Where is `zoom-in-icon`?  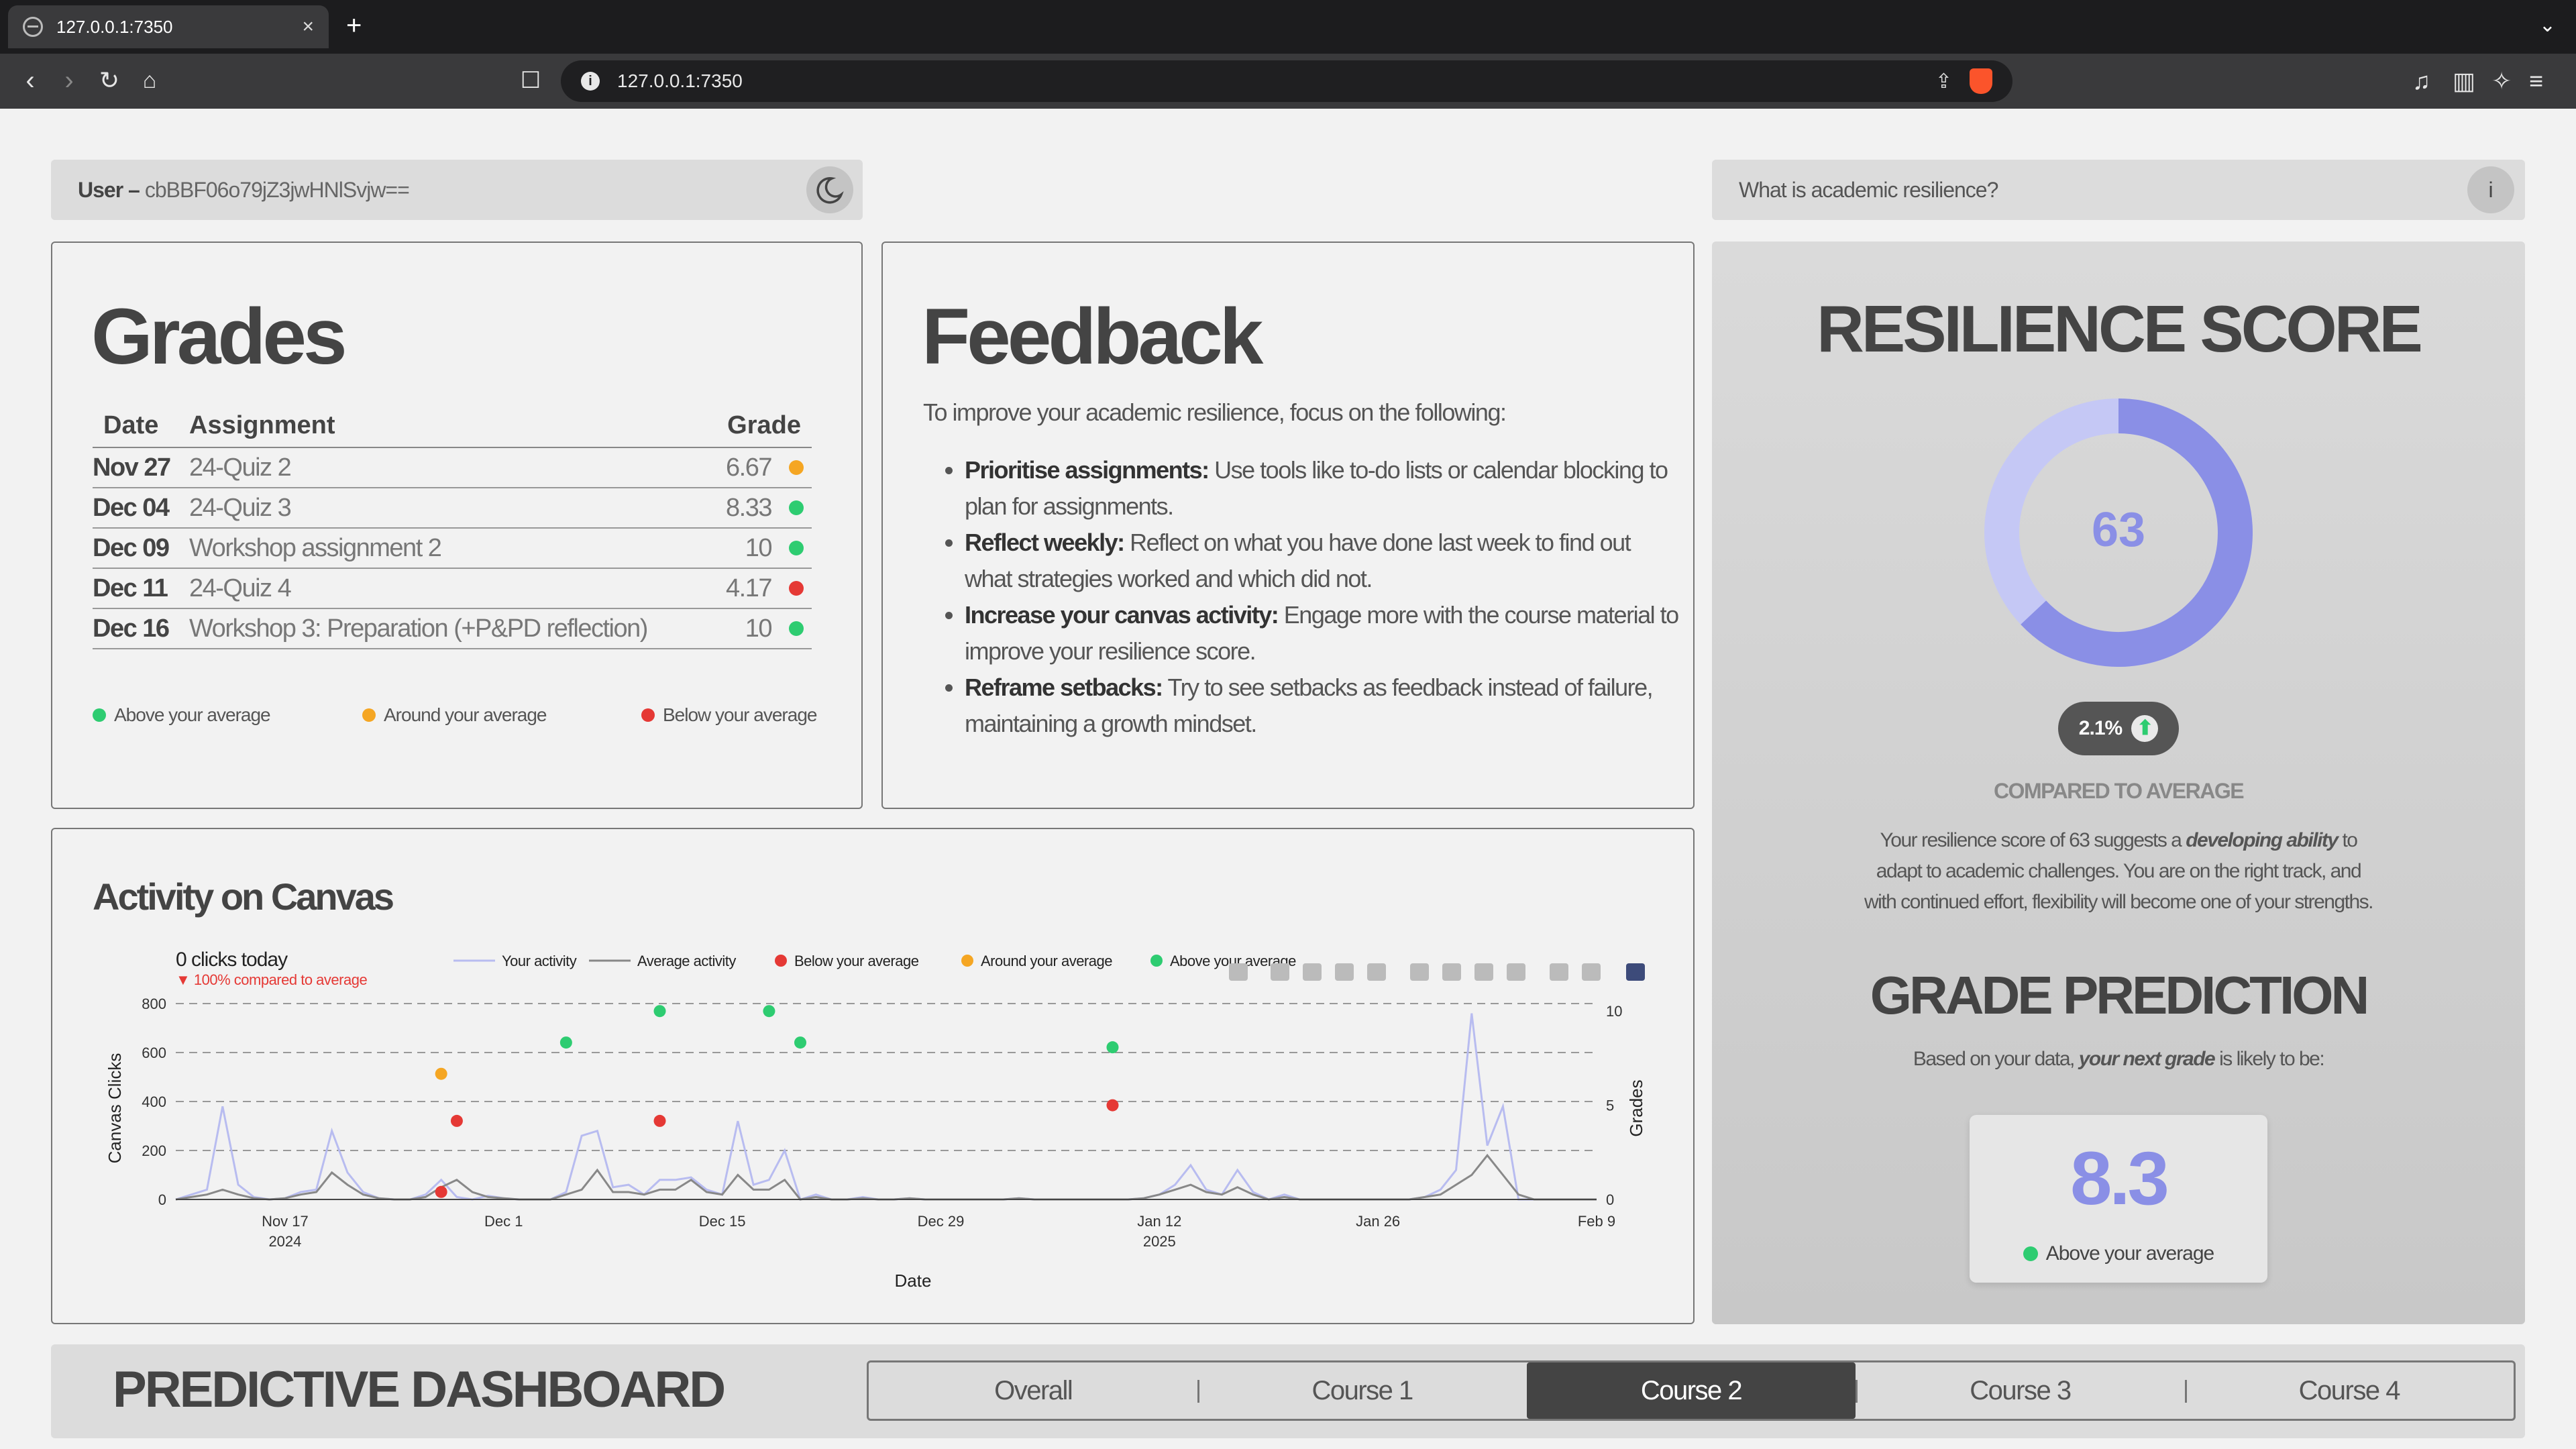
zoom-in-icon is located at coordinates (1419, 972).